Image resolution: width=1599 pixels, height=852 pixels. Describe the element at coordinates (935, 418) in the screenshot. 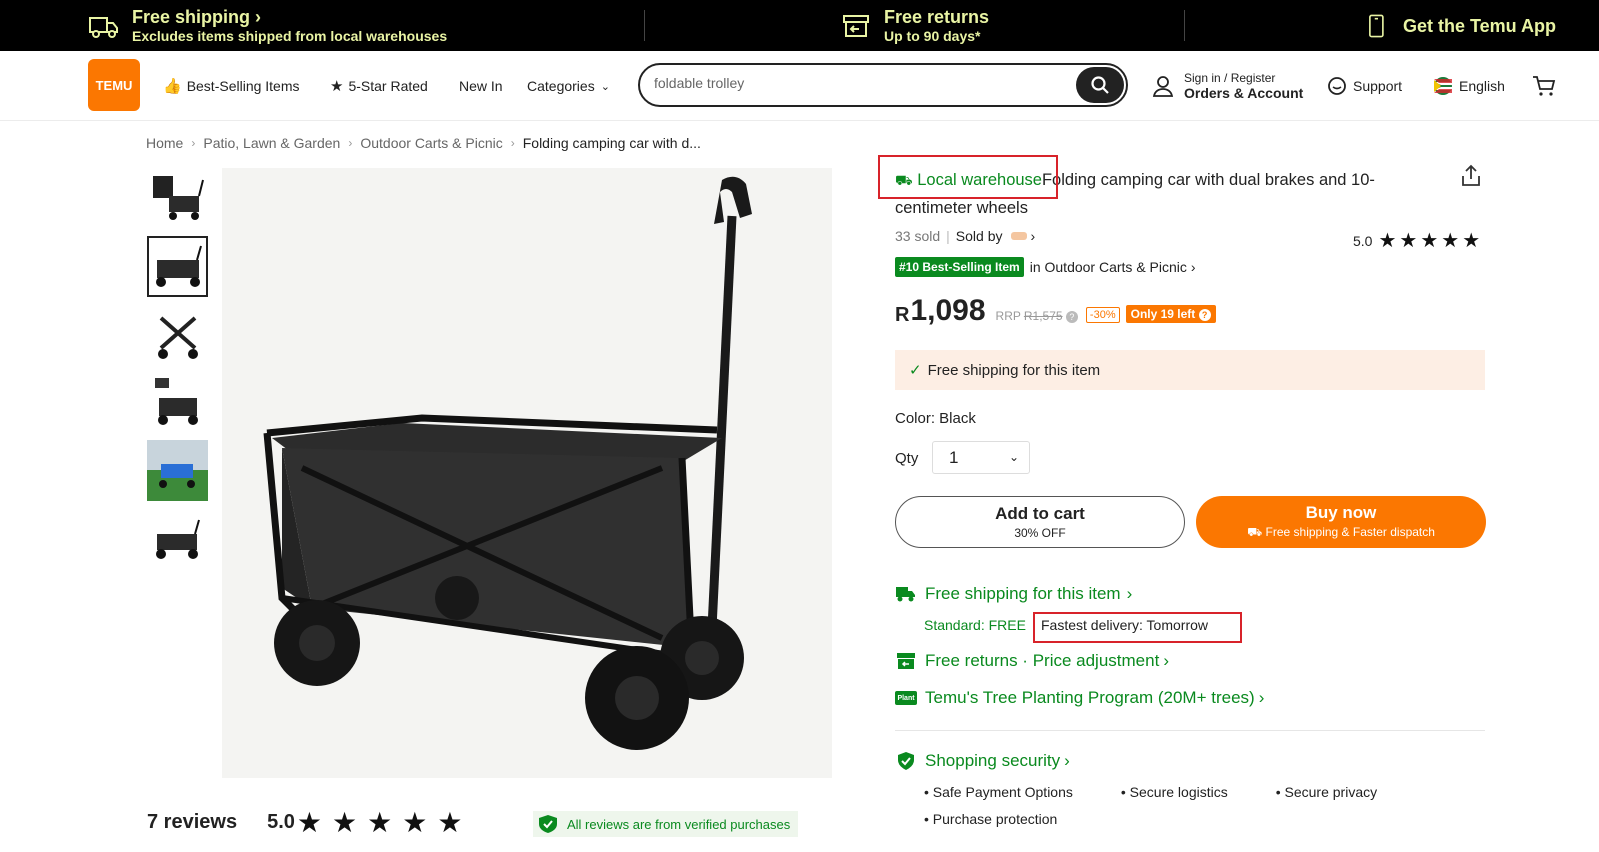

I see `color-selection: Color: Black` at that location.